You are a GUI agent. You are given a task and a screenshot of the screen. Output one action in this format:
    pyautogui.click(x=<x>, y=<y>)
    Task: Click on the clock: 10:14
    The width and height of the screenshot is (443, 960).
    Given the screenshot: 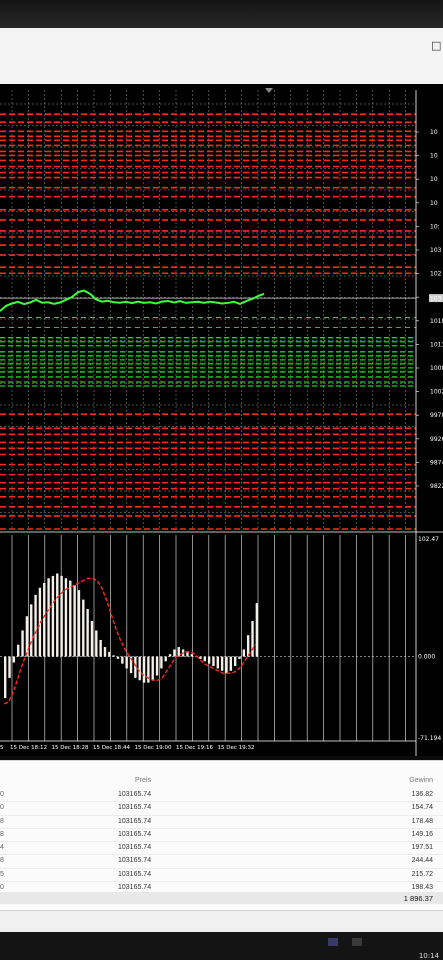 What is the action you would take?
    pyautogui.click(x=428, y=956)
    